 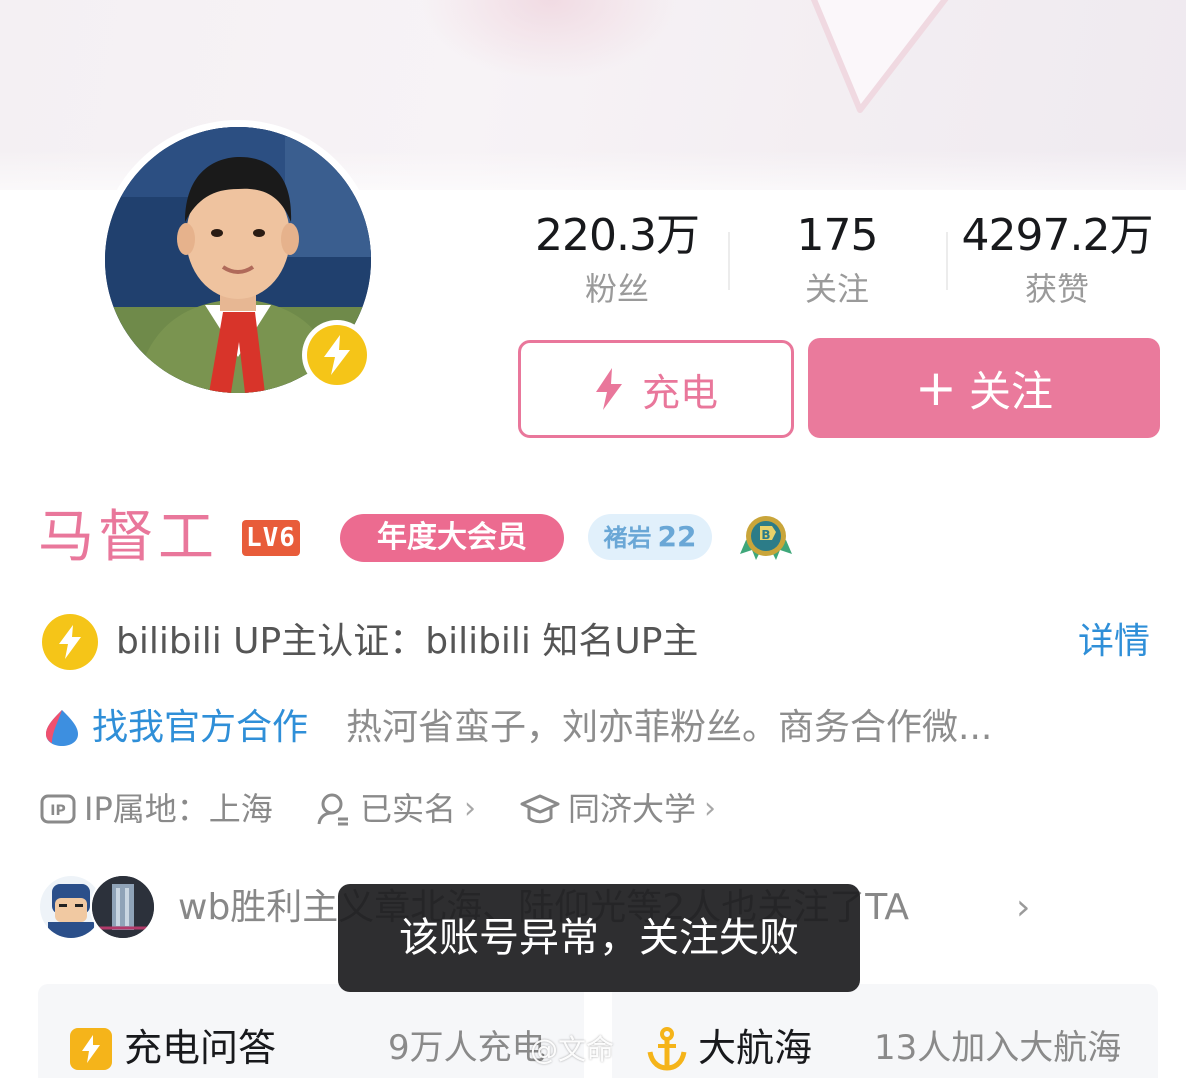 I want to click on follow-button-label: 关注, so click(x=1010, y=391).